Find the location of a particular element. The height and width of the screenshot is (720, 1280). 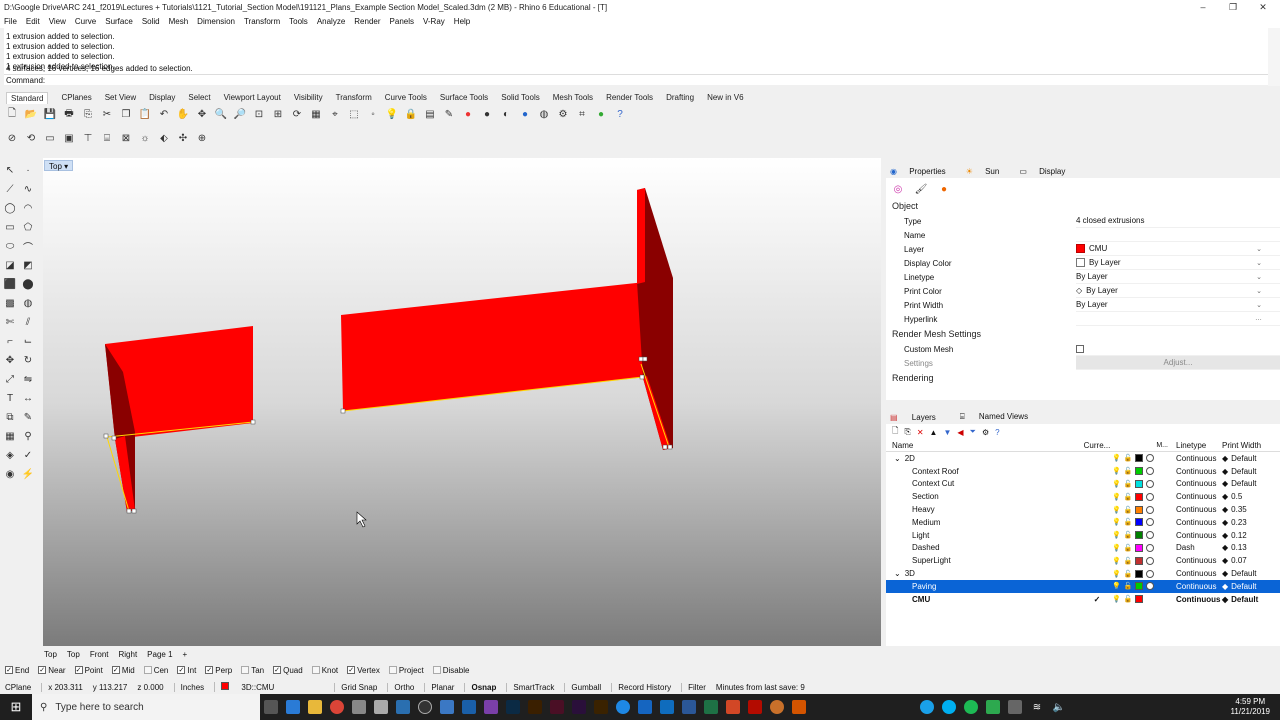

tray-icon is located at coordinates (1015, 707).